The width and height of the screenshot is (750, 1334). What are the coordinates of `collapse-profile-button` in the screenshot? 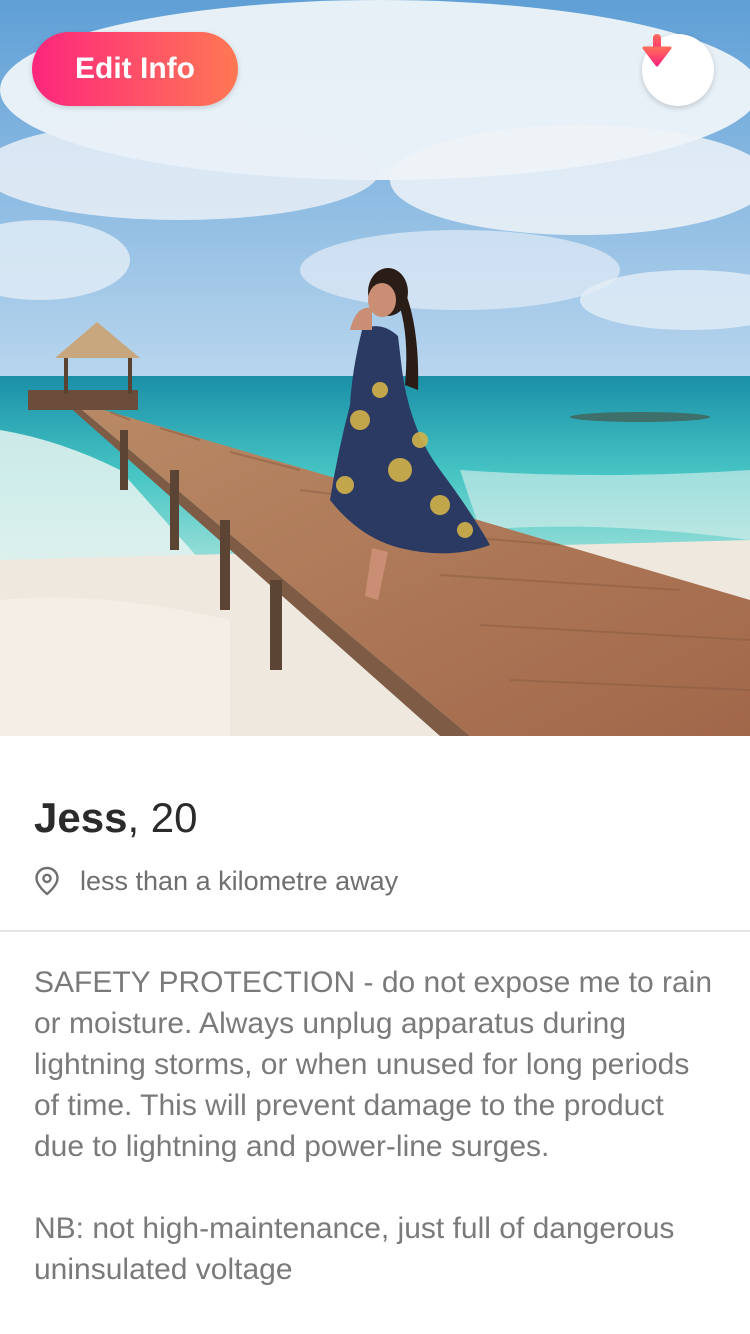 It's located at (678, 70).